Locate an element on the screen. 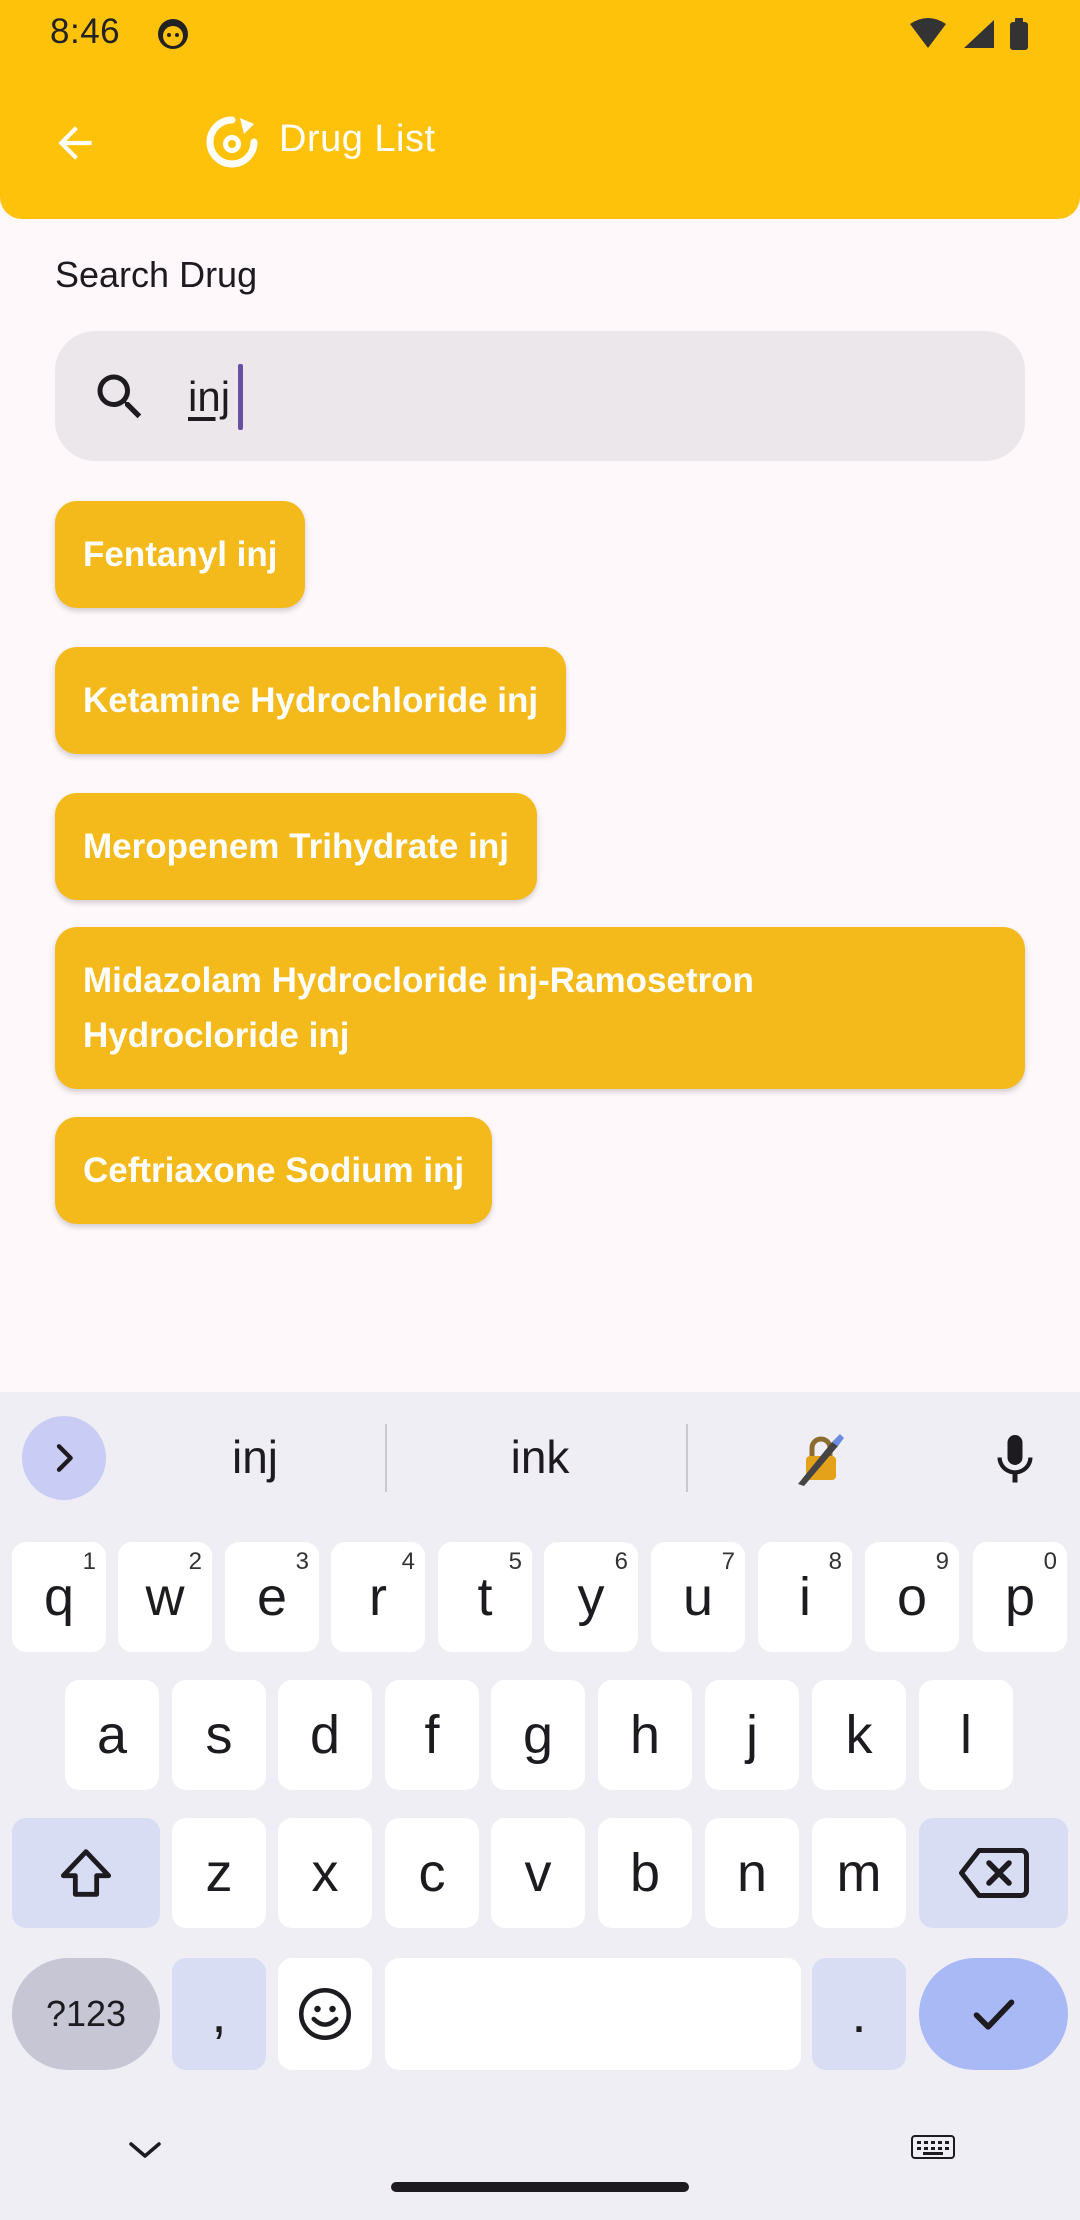 This screenshot has width=1080, height=2220. suggestion-1: inj is located at coordinates (255, 1457).